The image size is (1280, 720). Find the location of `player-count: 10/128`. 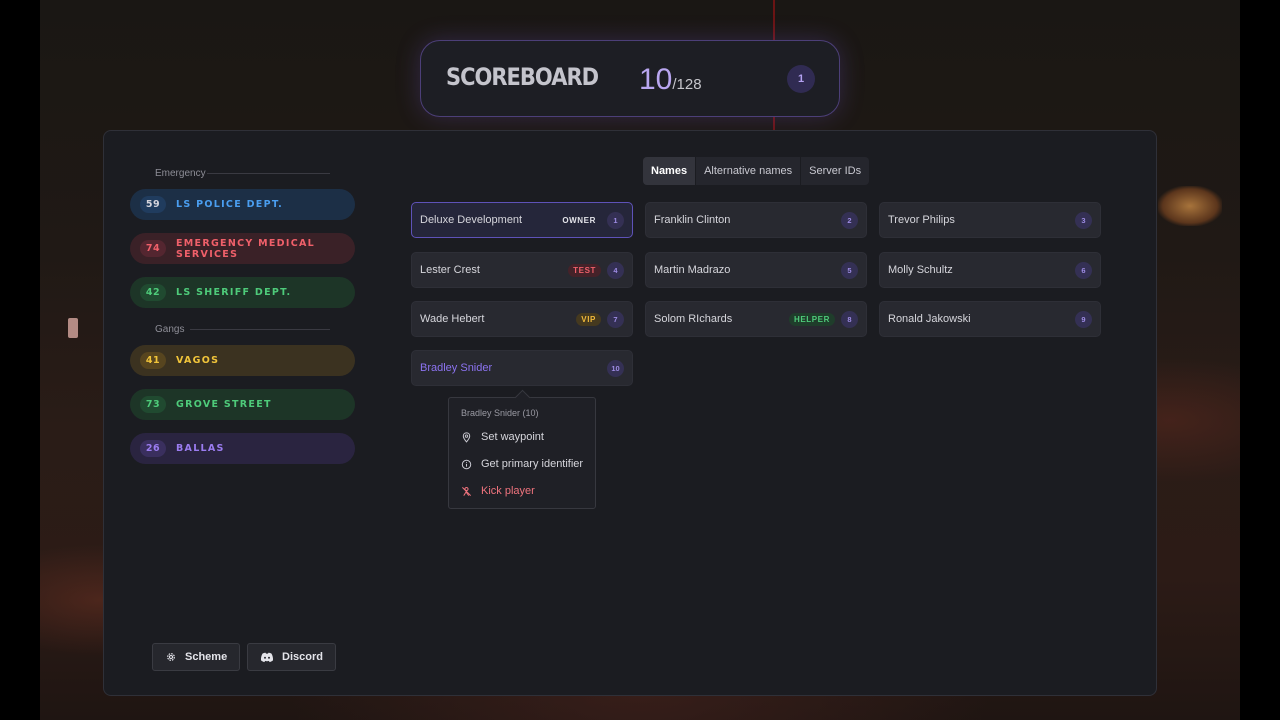

player-count: 10/128 is located at coordinates (670, 80).